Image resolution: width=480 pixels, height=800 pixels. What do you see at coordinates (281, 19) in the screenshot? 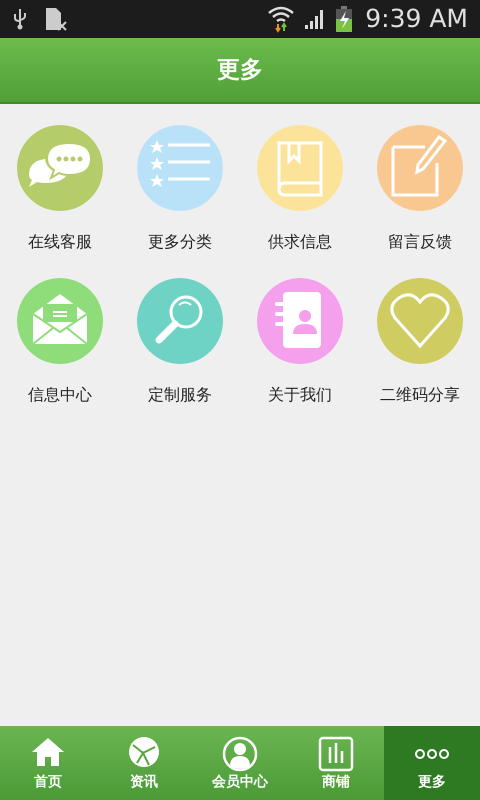
I see `wifi-icon` at bounding box center [281, 19].